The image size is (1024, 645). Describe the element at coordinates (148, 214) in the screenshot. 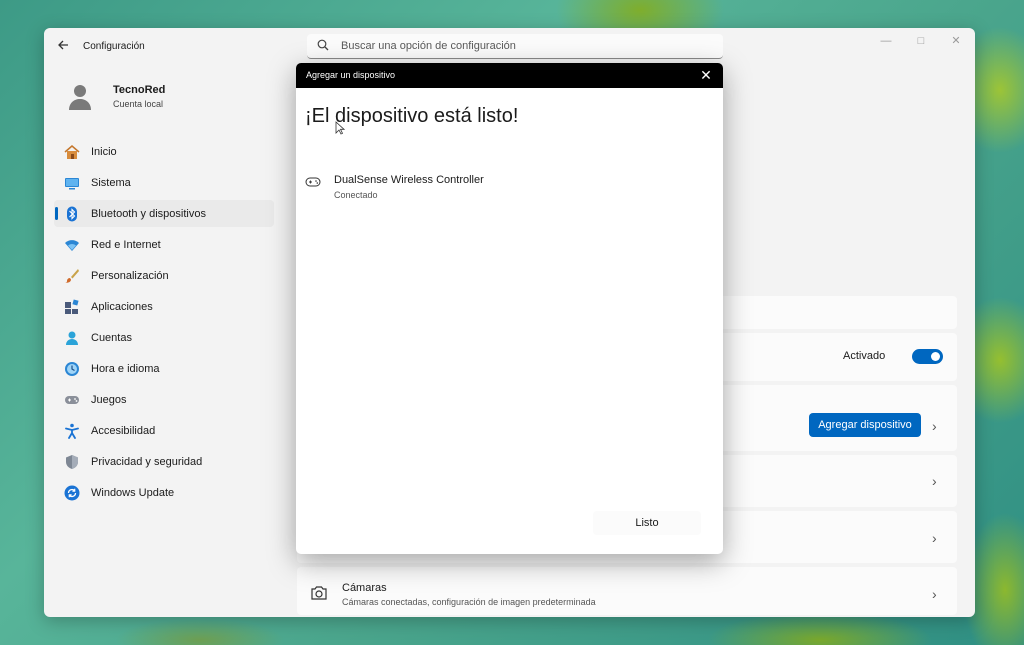

I see `sidebar-item-label: Bluetooth y dispositivos` at that location.